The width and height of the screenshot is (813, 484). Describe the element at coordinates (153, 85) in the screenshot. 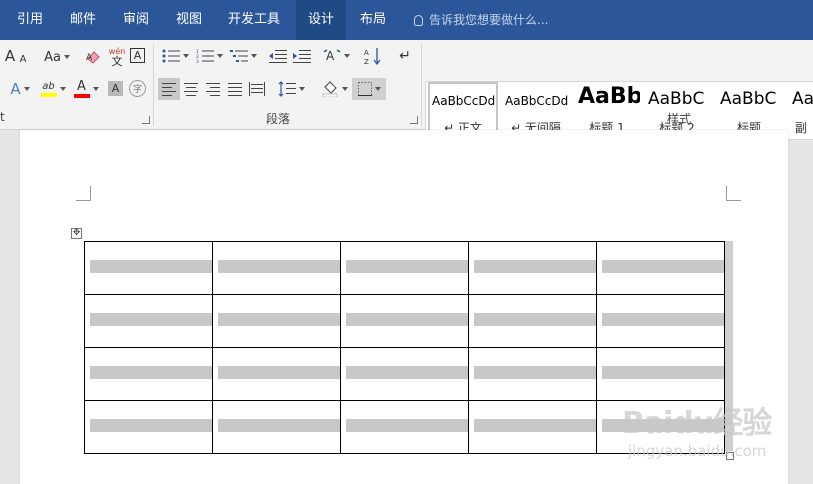

I see `group-separator` at that location.